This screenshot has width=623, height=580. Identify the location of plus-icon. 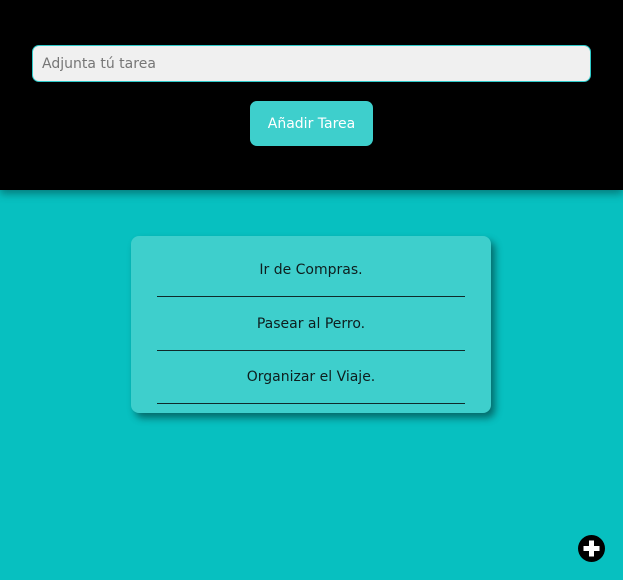
(591, 548).